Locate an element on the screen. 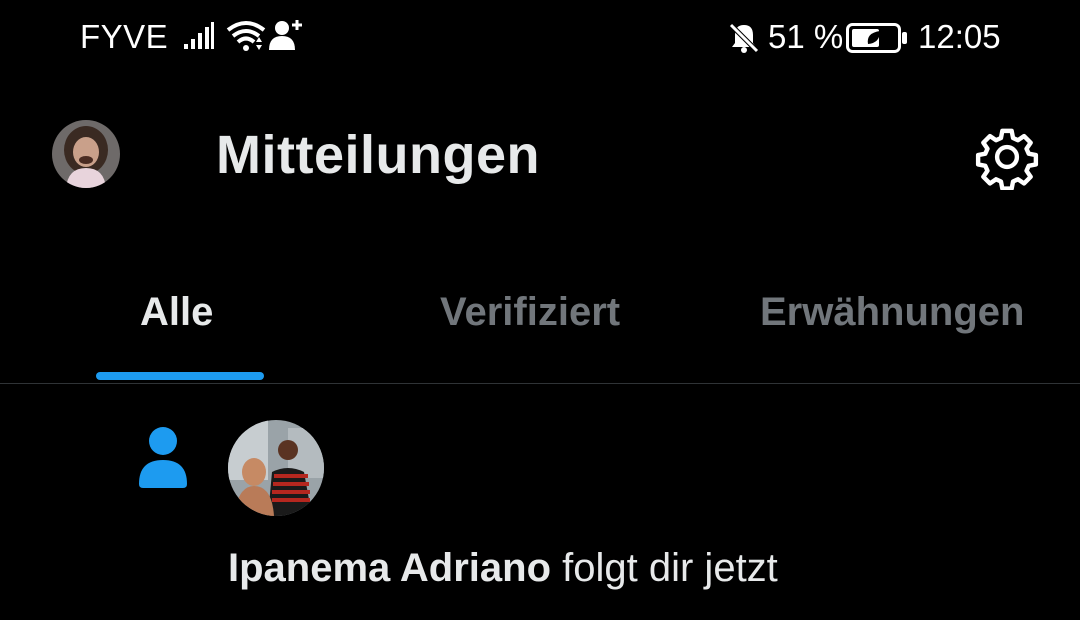  battery-percent: 51 % is located at coordinates (806, 36).